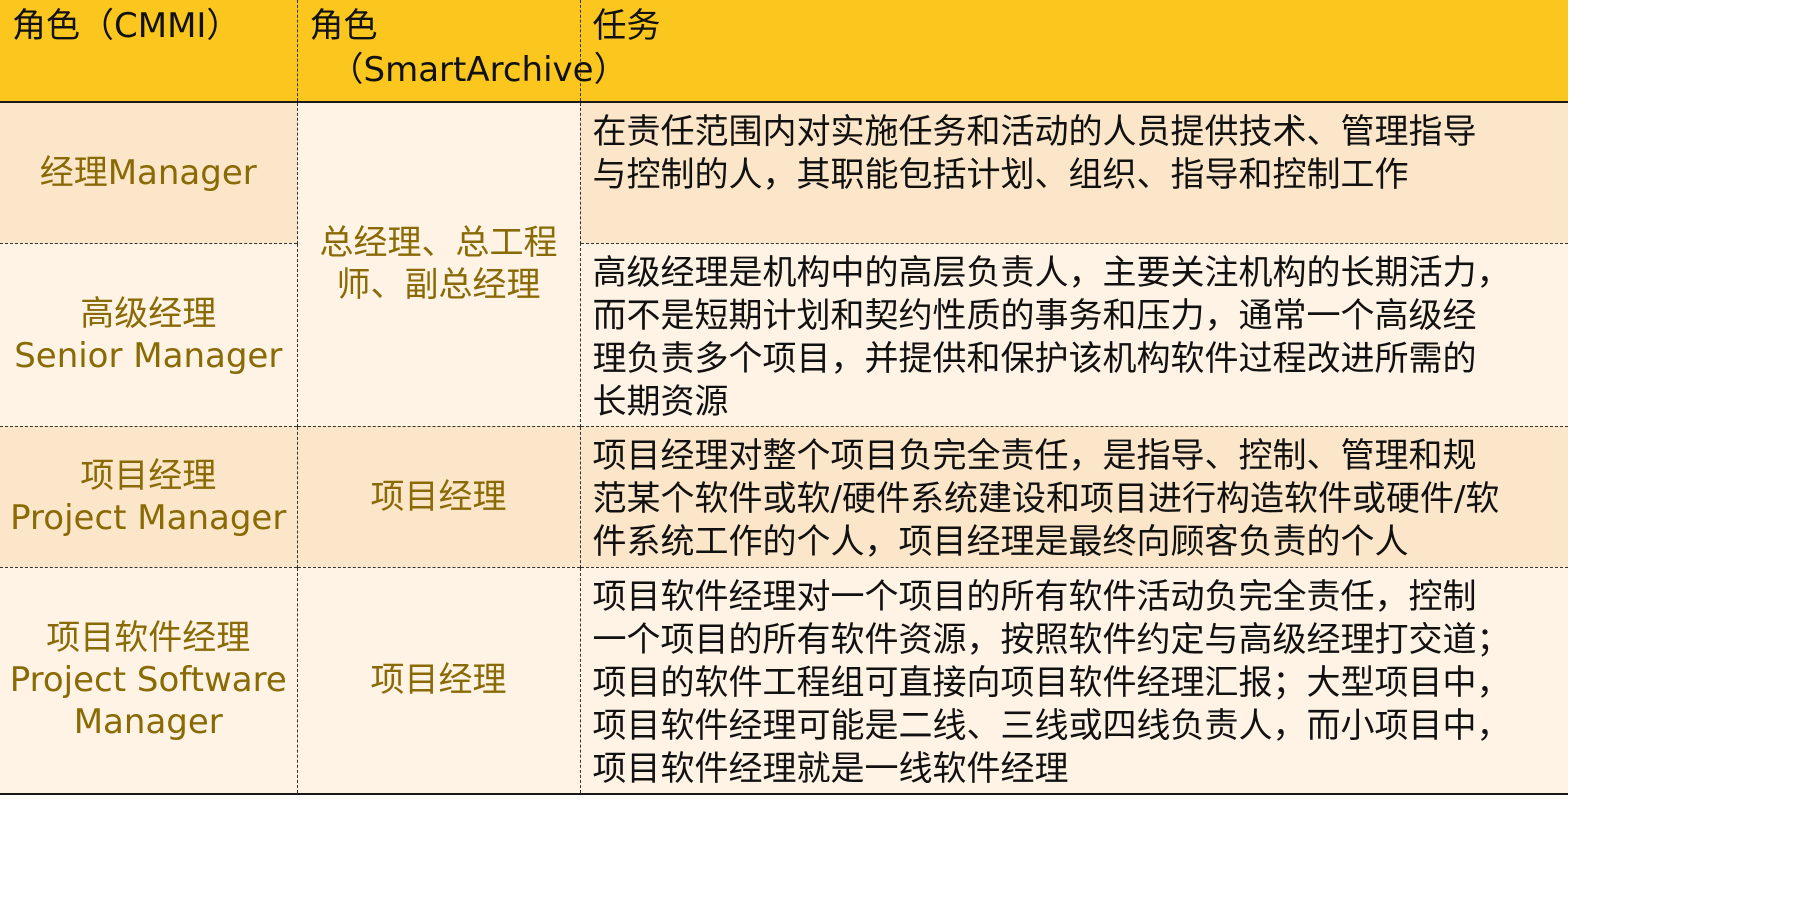  I want to click on cmmi-role-line: 项目软件经理, so click(148, 638).